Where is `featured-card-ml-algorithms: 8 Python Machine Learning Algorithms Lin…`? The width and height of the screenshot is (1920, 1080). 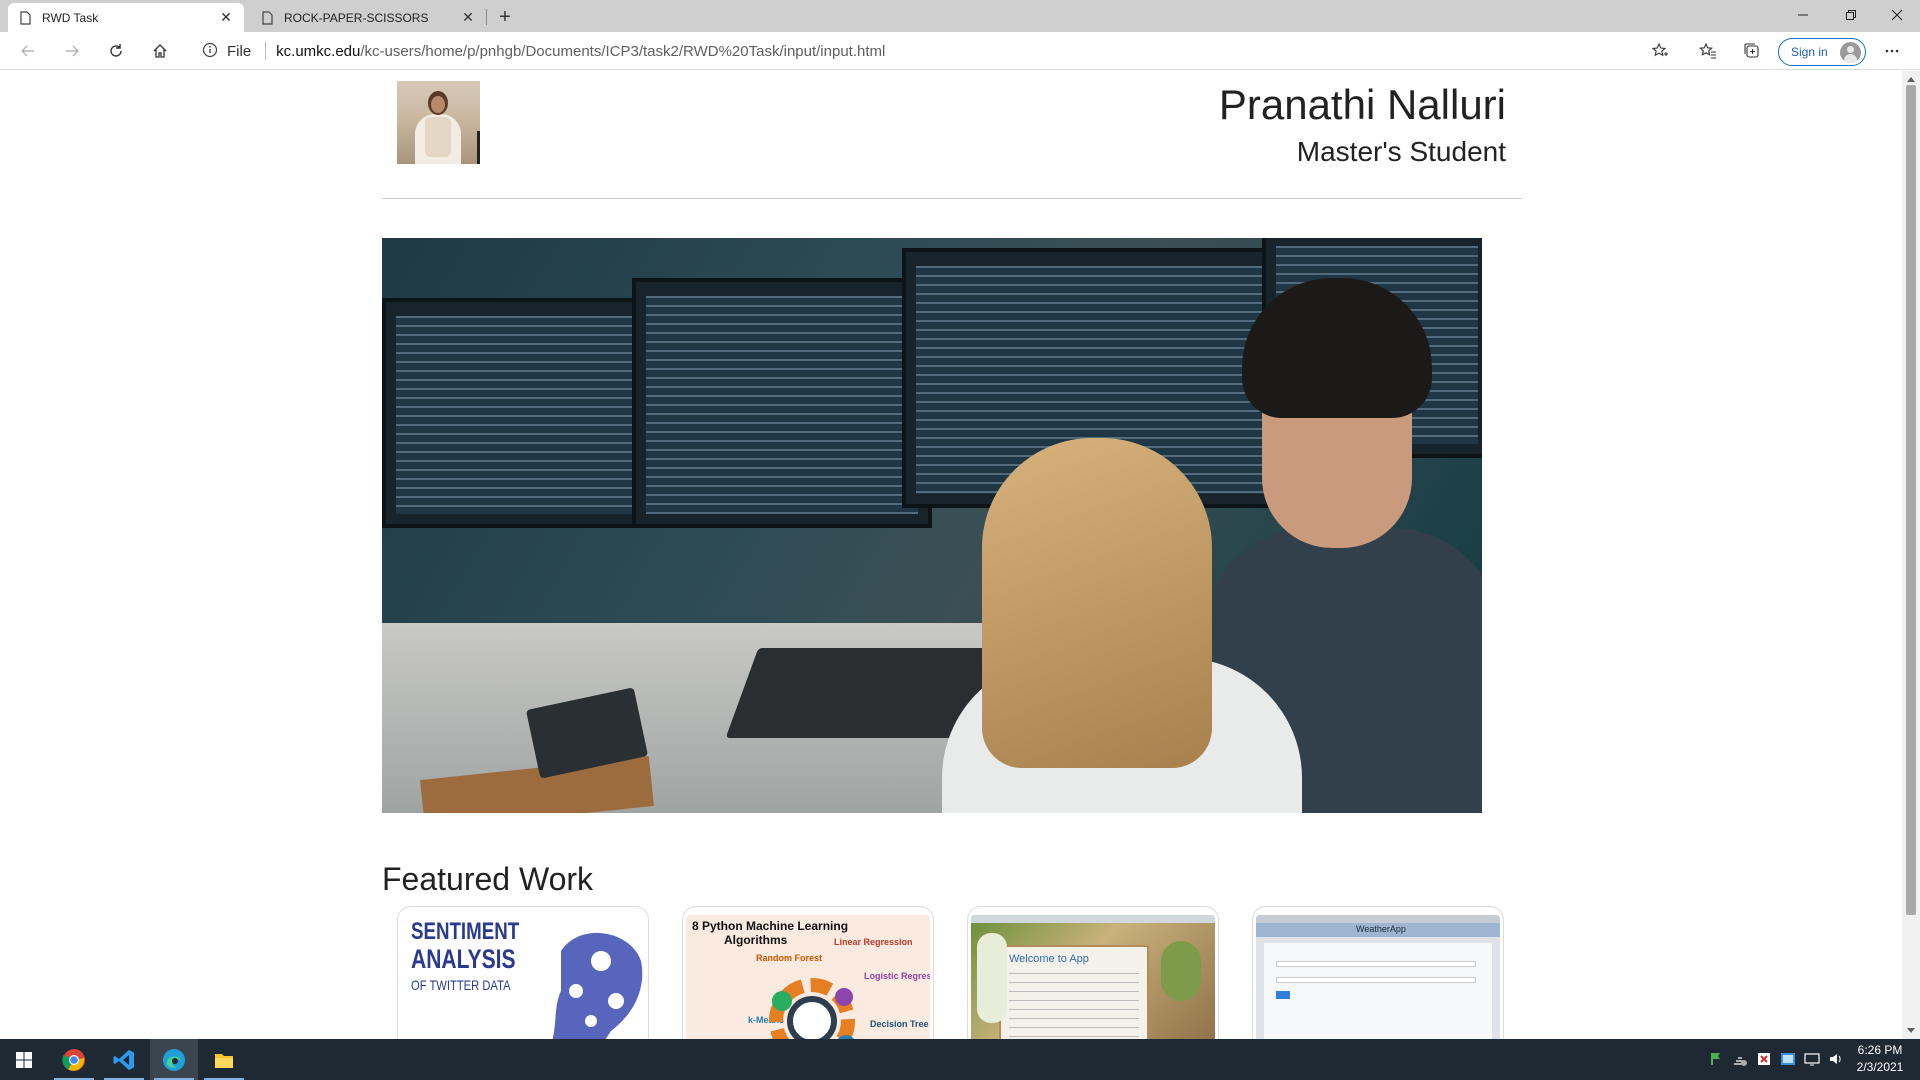
featured-card-ml-algorithms: 8 Python Machine Learning Algorithms Lin… is located at coordinates (808, 972).